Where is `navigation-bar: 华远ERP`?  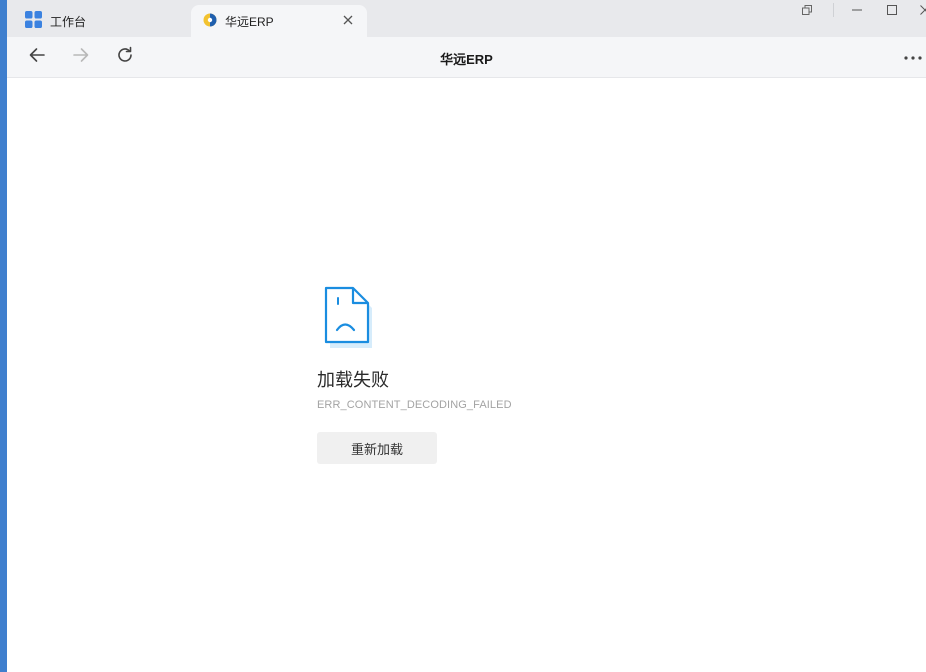 navigation-bar: 华远ERP is located at coordinates (466, 57).